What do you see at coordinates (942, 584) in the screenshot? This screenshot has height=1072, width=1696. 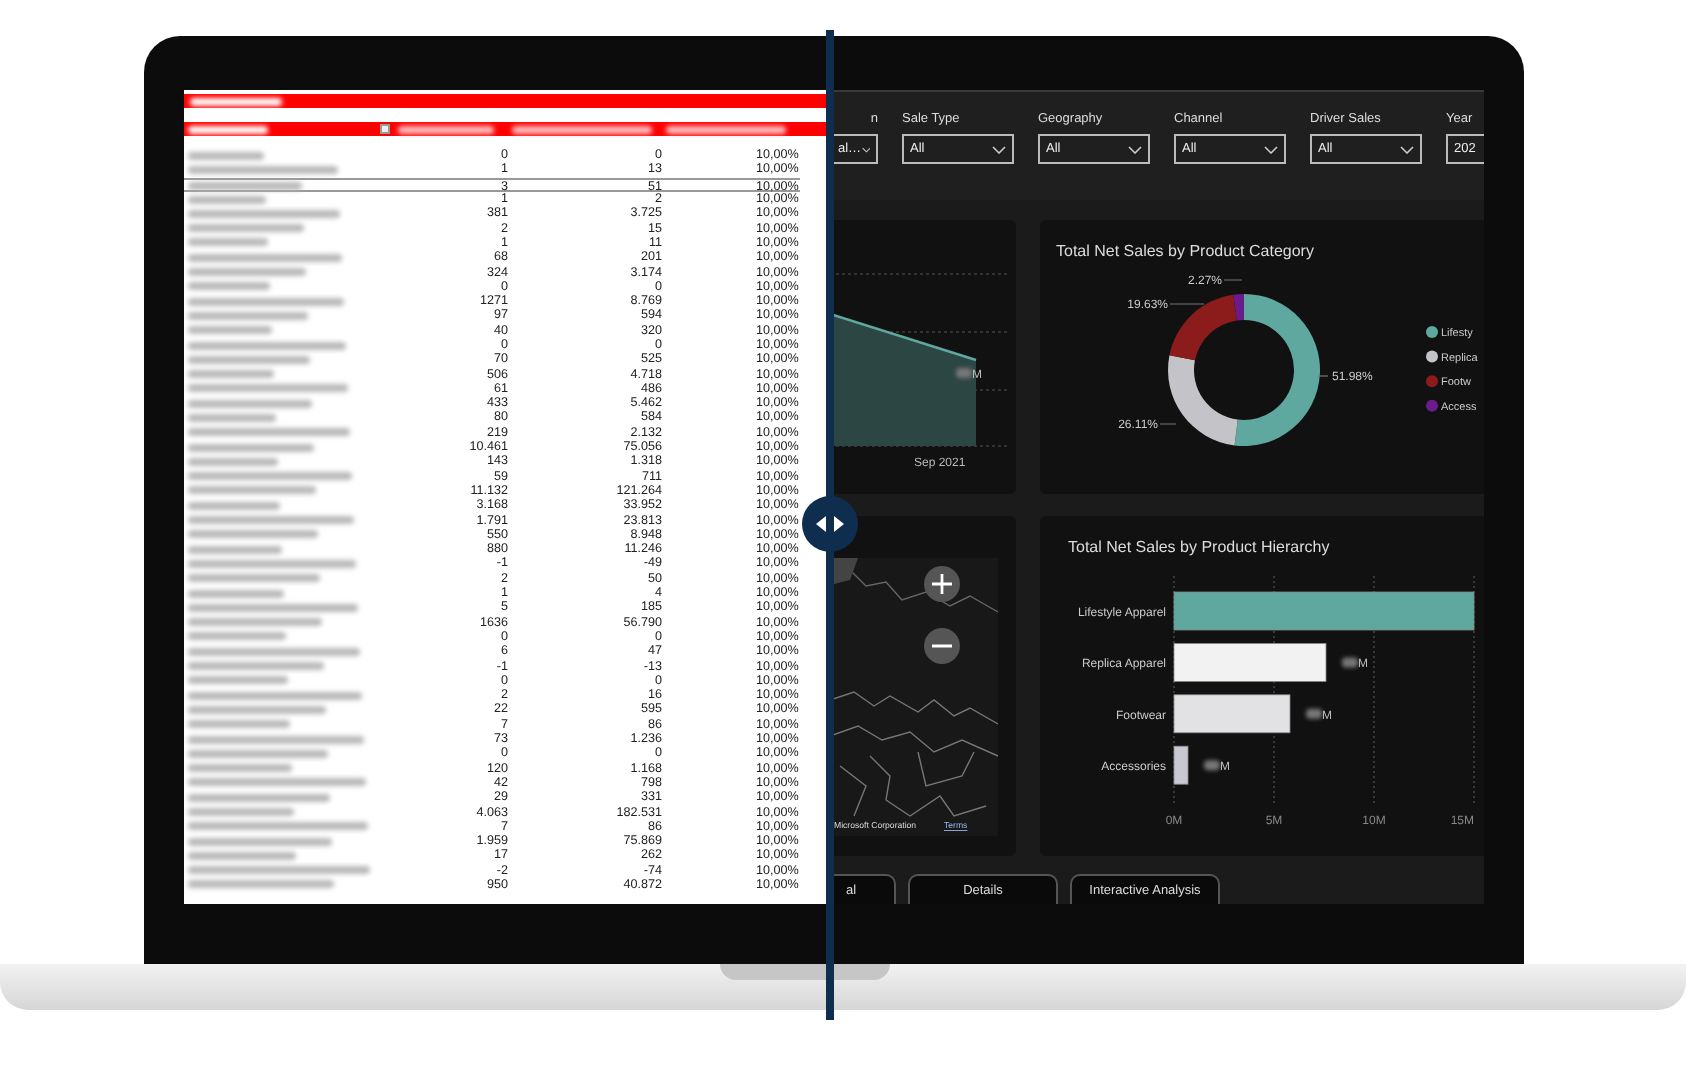 I see `zoom-in-button` at bounding box center [942, 584].